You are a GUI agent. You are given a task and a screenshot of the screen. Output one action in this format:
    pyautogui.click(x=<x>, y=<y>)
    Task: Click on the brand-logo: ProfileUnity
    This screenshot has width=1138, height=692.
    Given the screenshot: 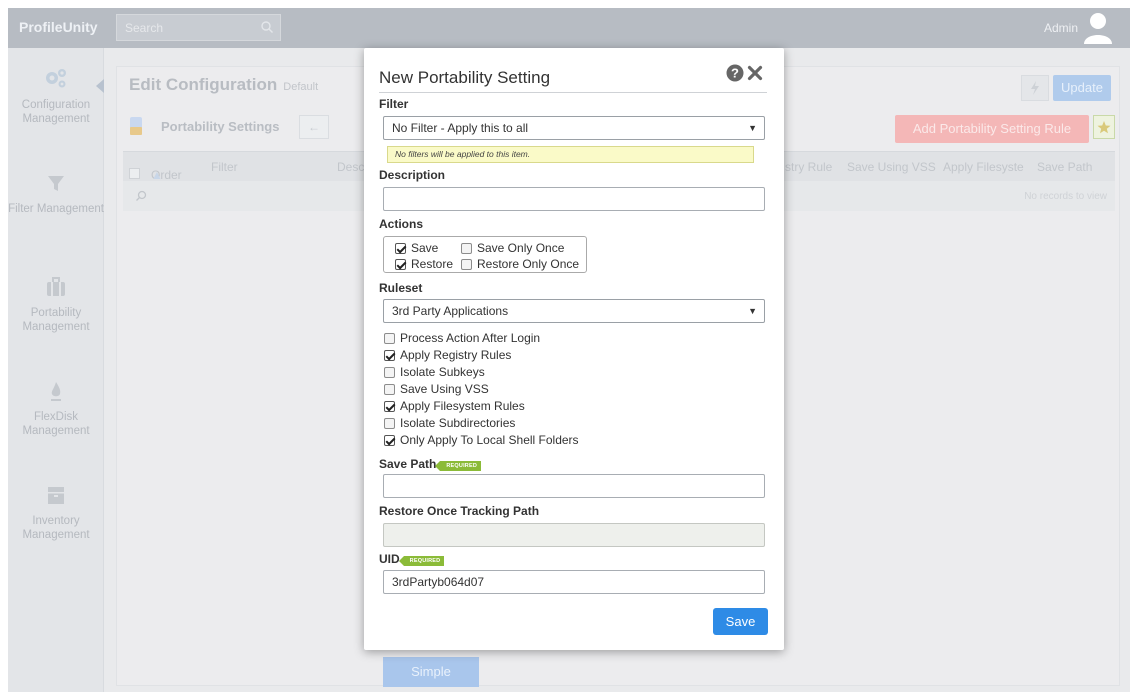 What is the action you would take?
    pyautogui.click(x=58, y=28)
    